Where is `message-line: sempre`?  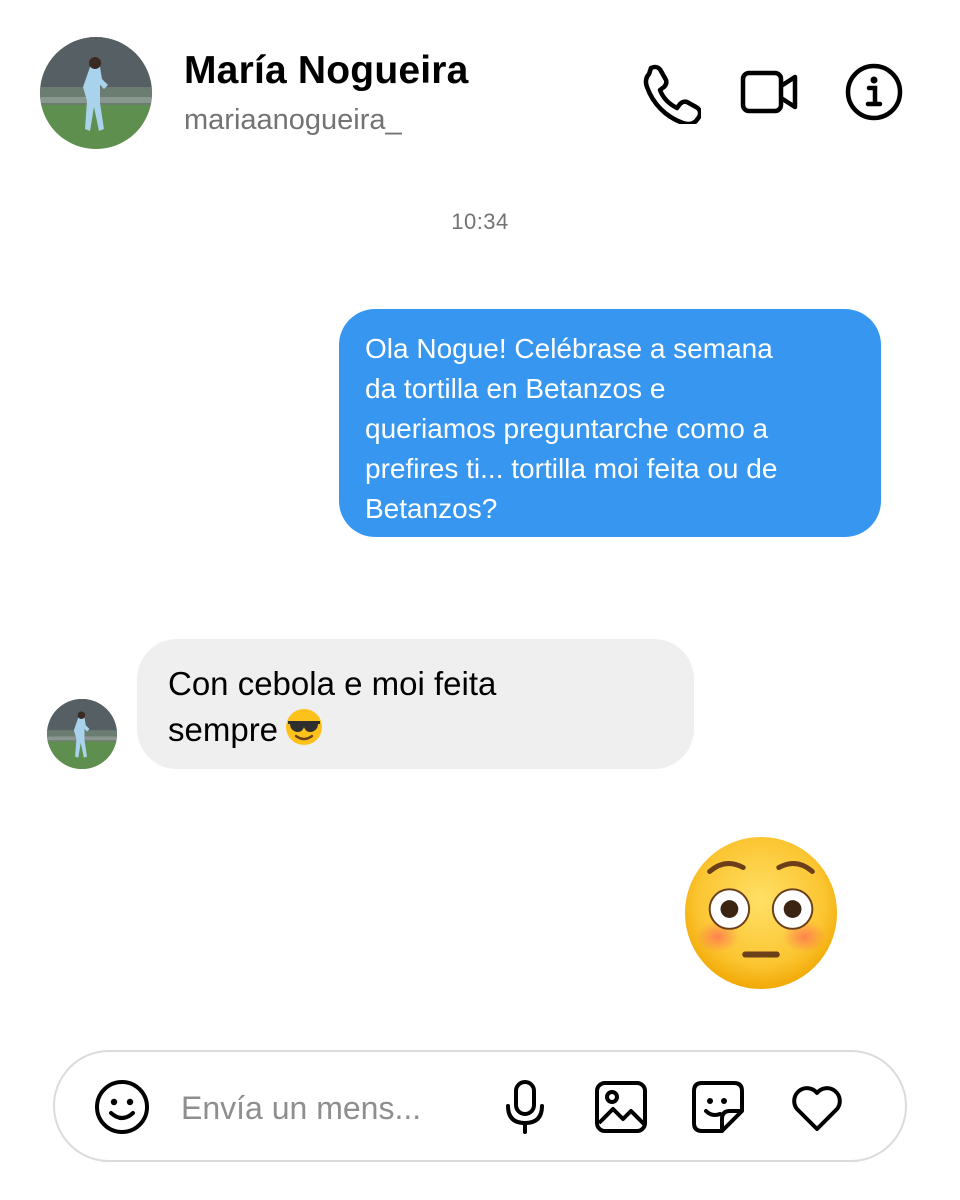
message-line: sempre is located at coordinates (223, 729).